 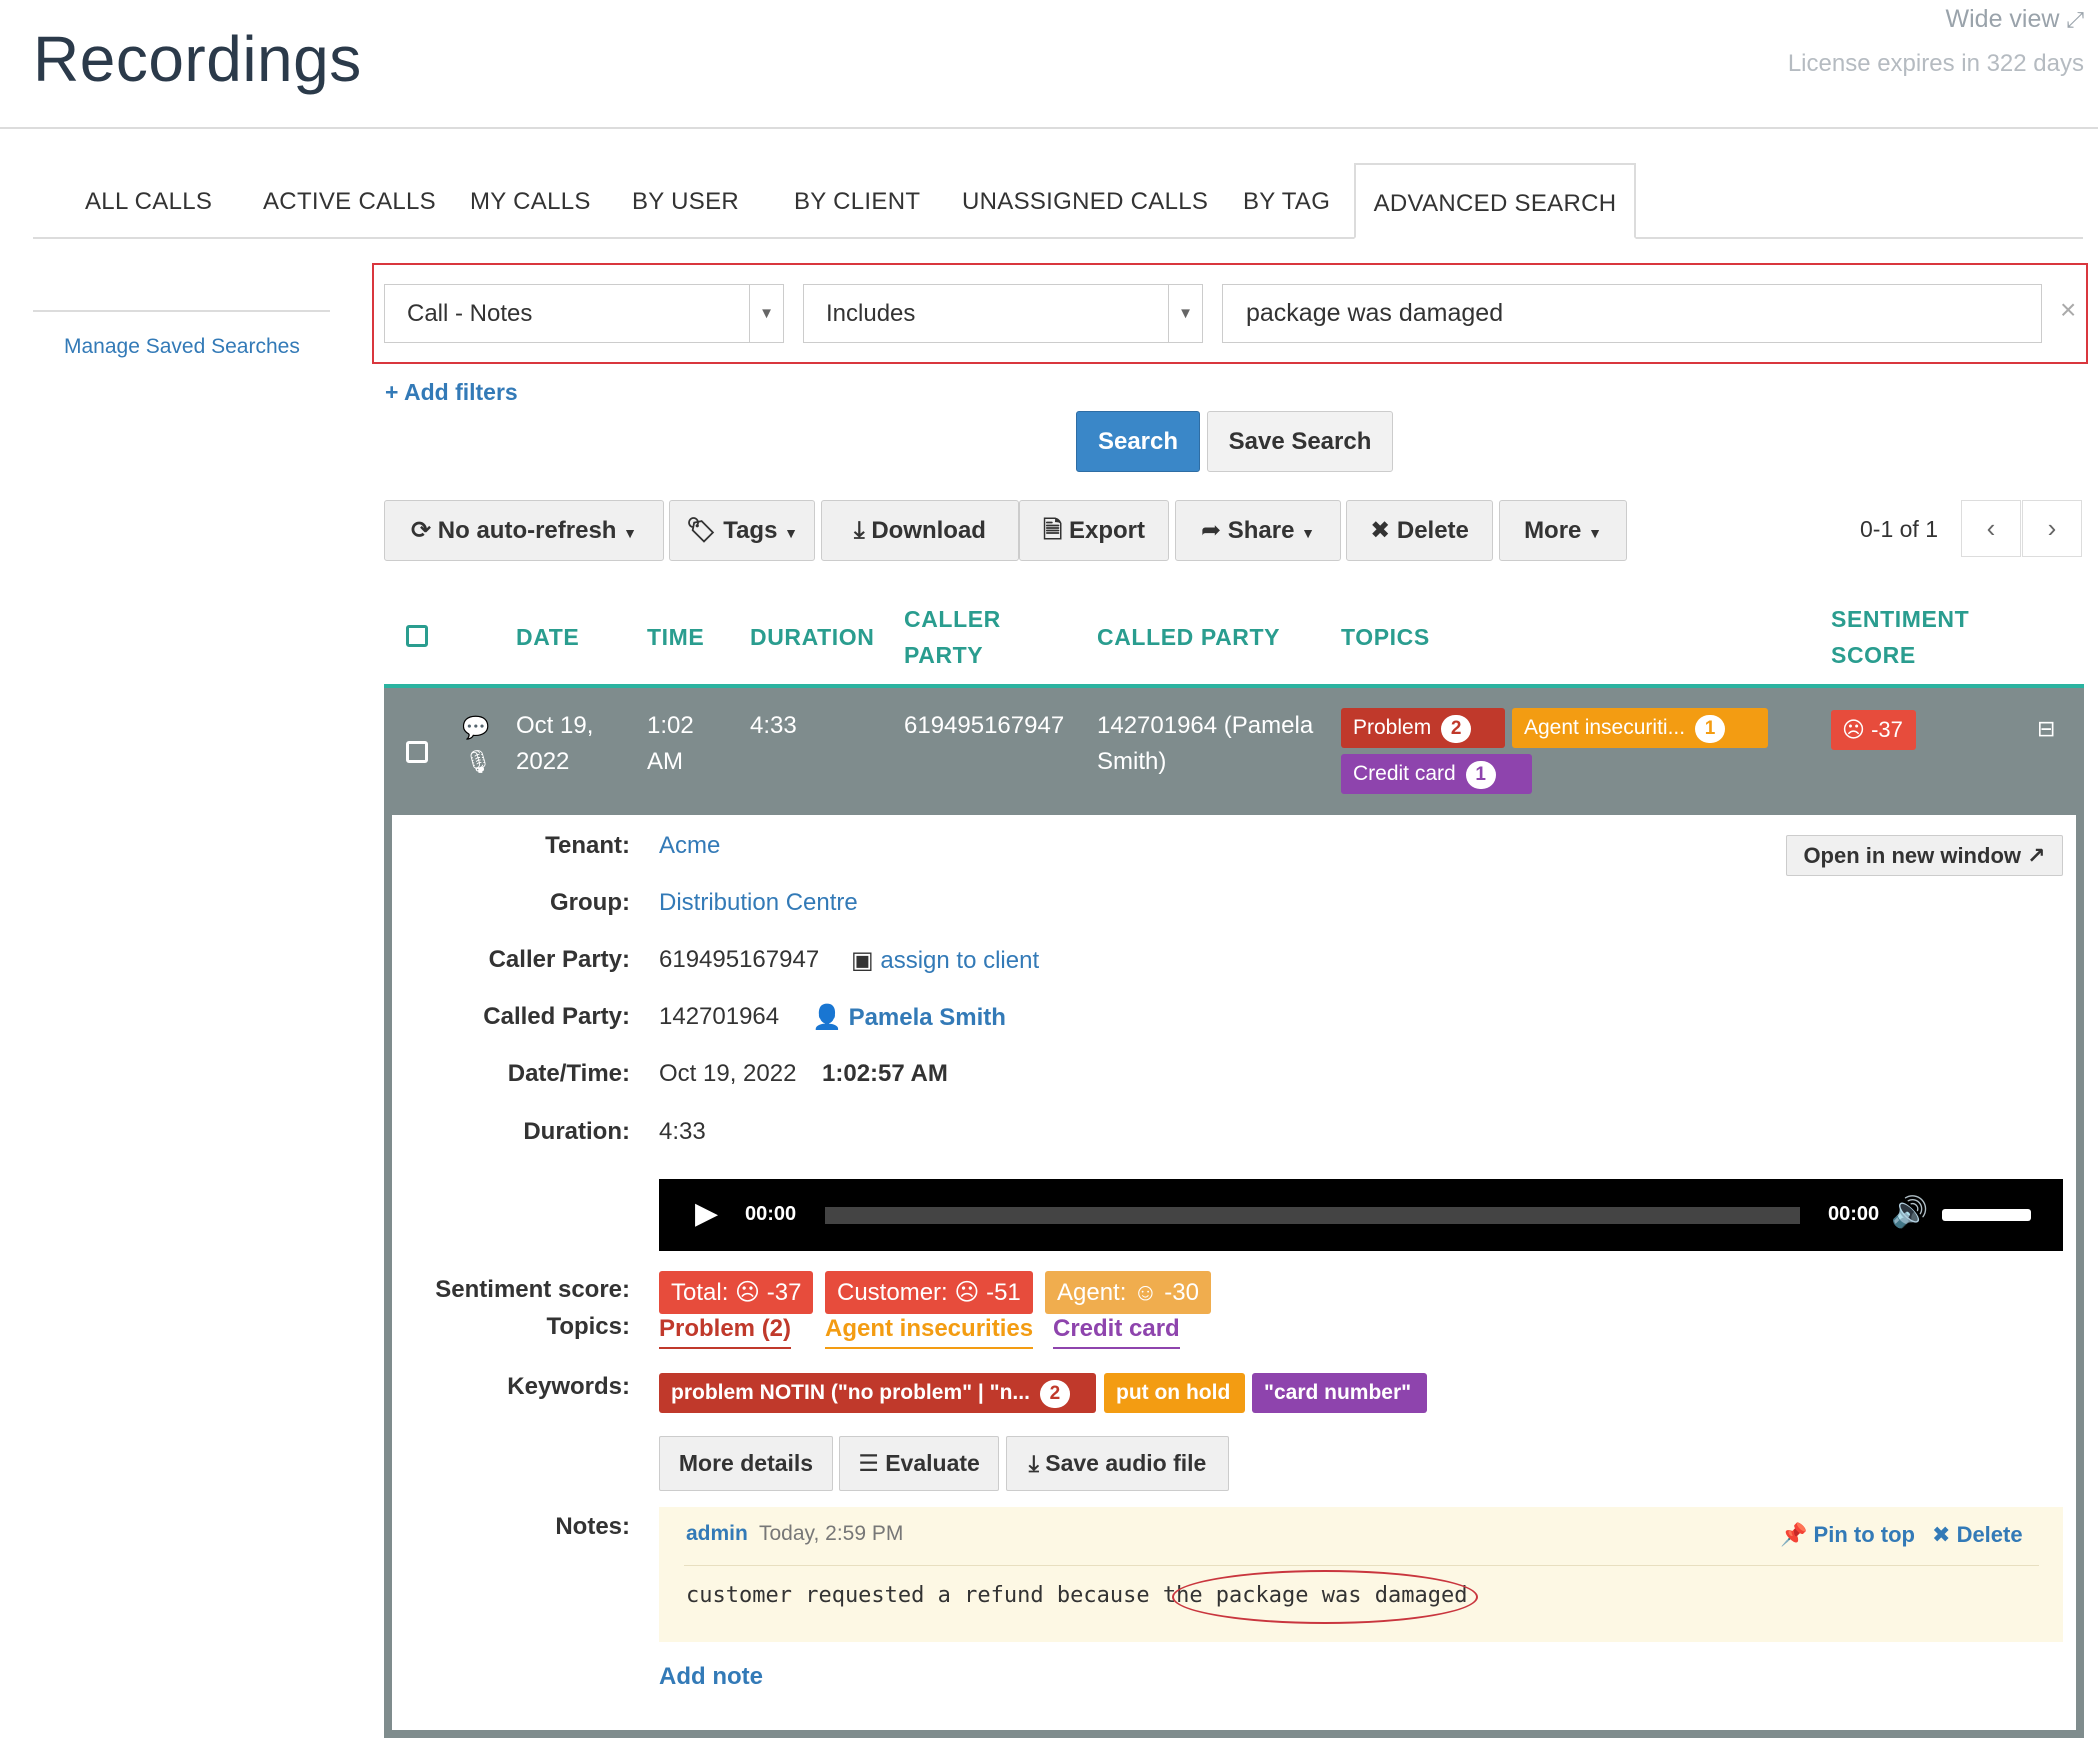 What do you see at coordinates (746, 1463) in the screenshot?
I see `more-details-button: More details` at bounding box center [746, 1463].